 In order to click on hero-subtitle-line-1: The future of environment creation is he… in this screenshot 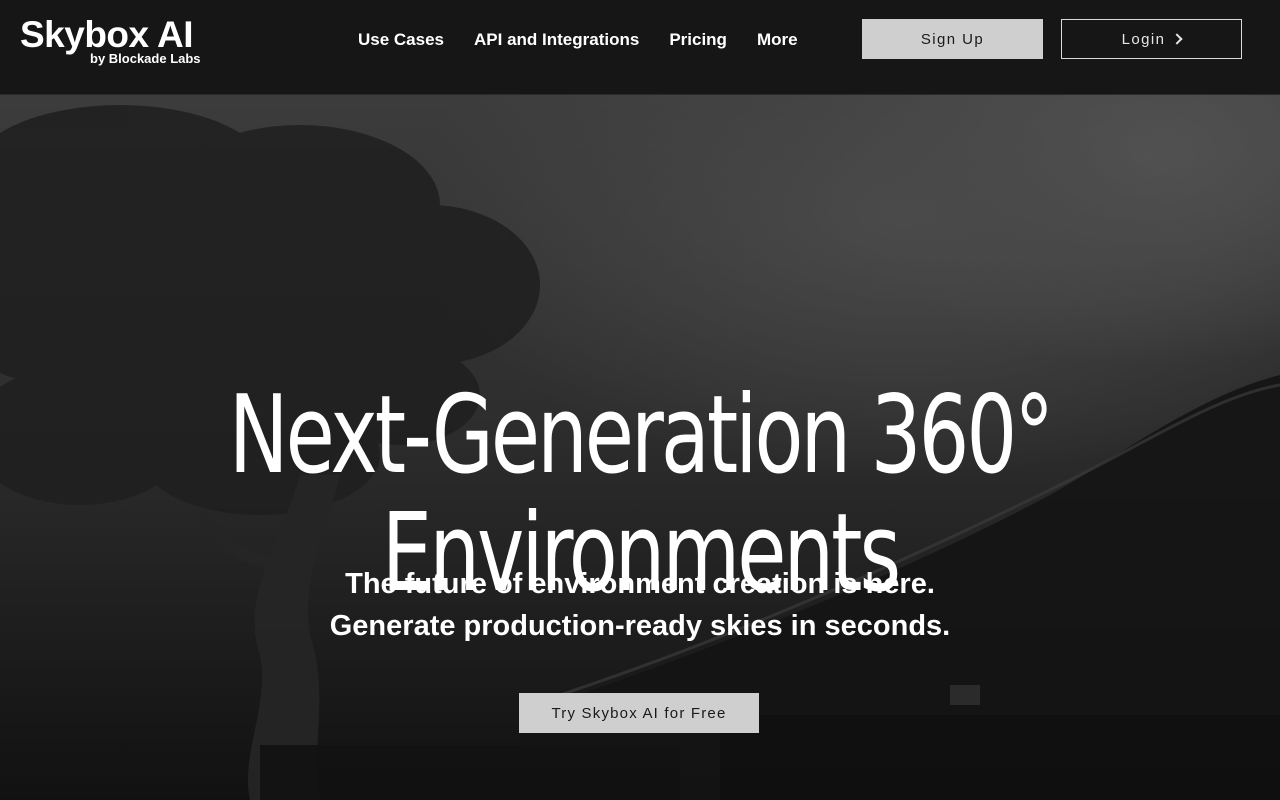, I will do `click(640, 584)`.